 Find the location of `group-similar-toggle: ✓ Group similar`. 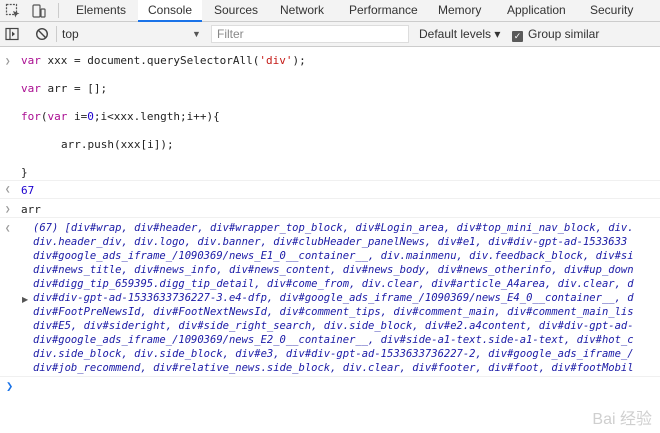

group-similar-toggle: ✓ Group similar is located at coordinates (555, 34).